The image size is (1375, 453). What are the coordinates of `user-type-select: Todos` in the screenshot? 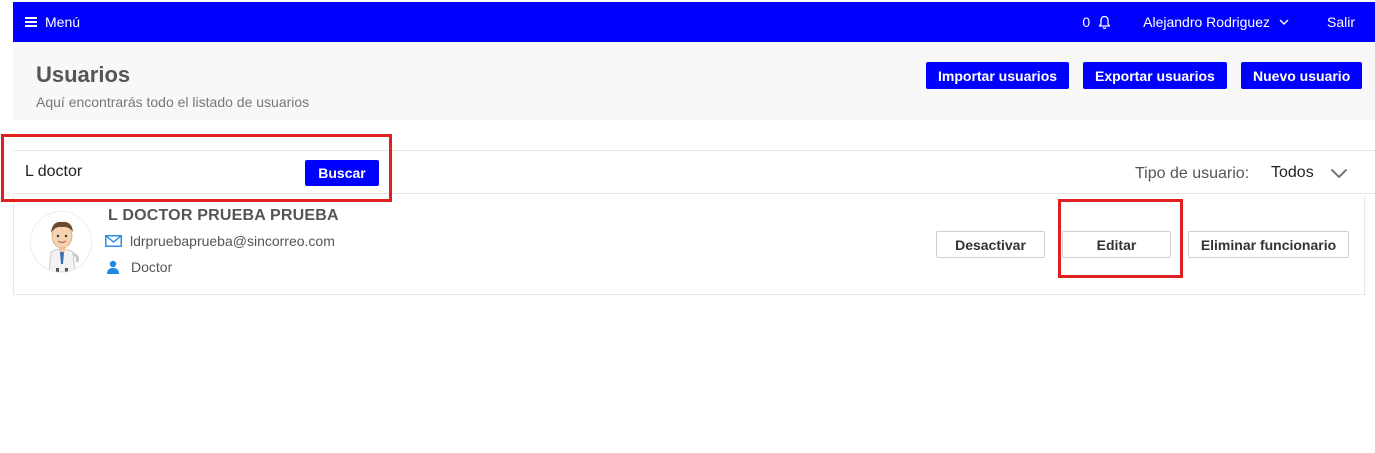 It's located at (1309, 173).